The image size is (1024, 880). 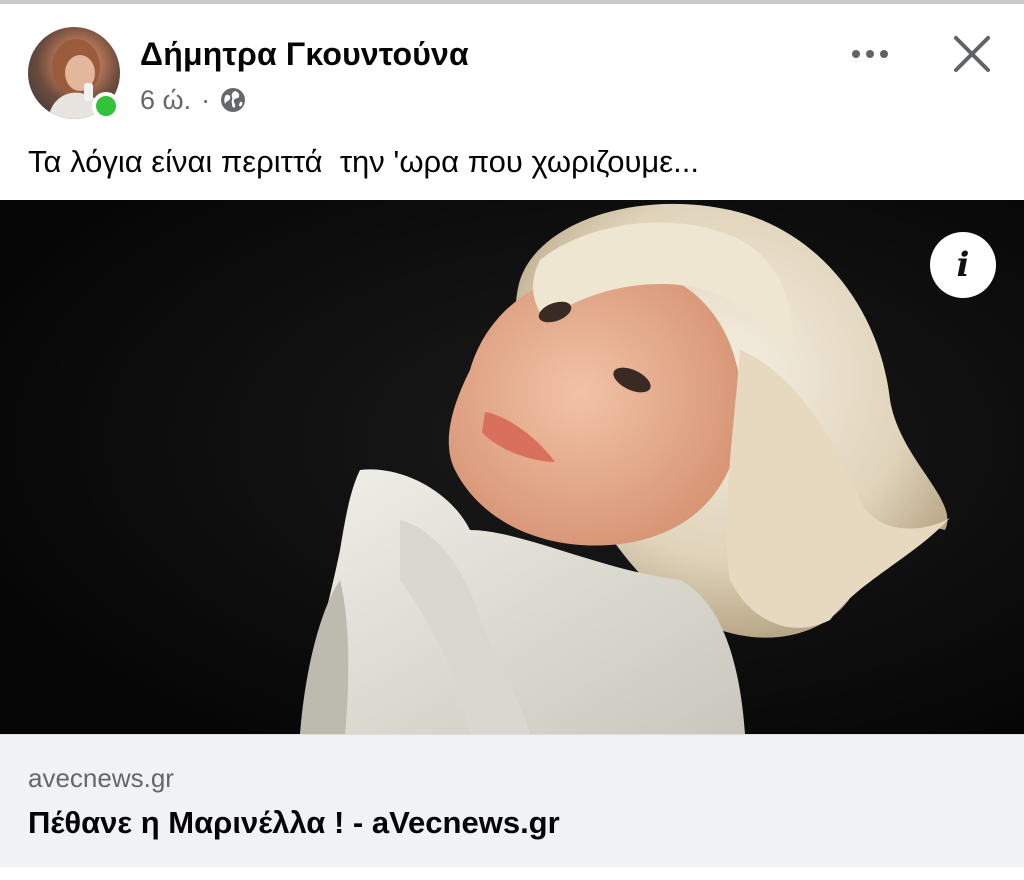 What do you see at coordinates (101, 778) in the screenshot?
I see `link-domain: avecnews.gr` at bounding box center [101, 778].